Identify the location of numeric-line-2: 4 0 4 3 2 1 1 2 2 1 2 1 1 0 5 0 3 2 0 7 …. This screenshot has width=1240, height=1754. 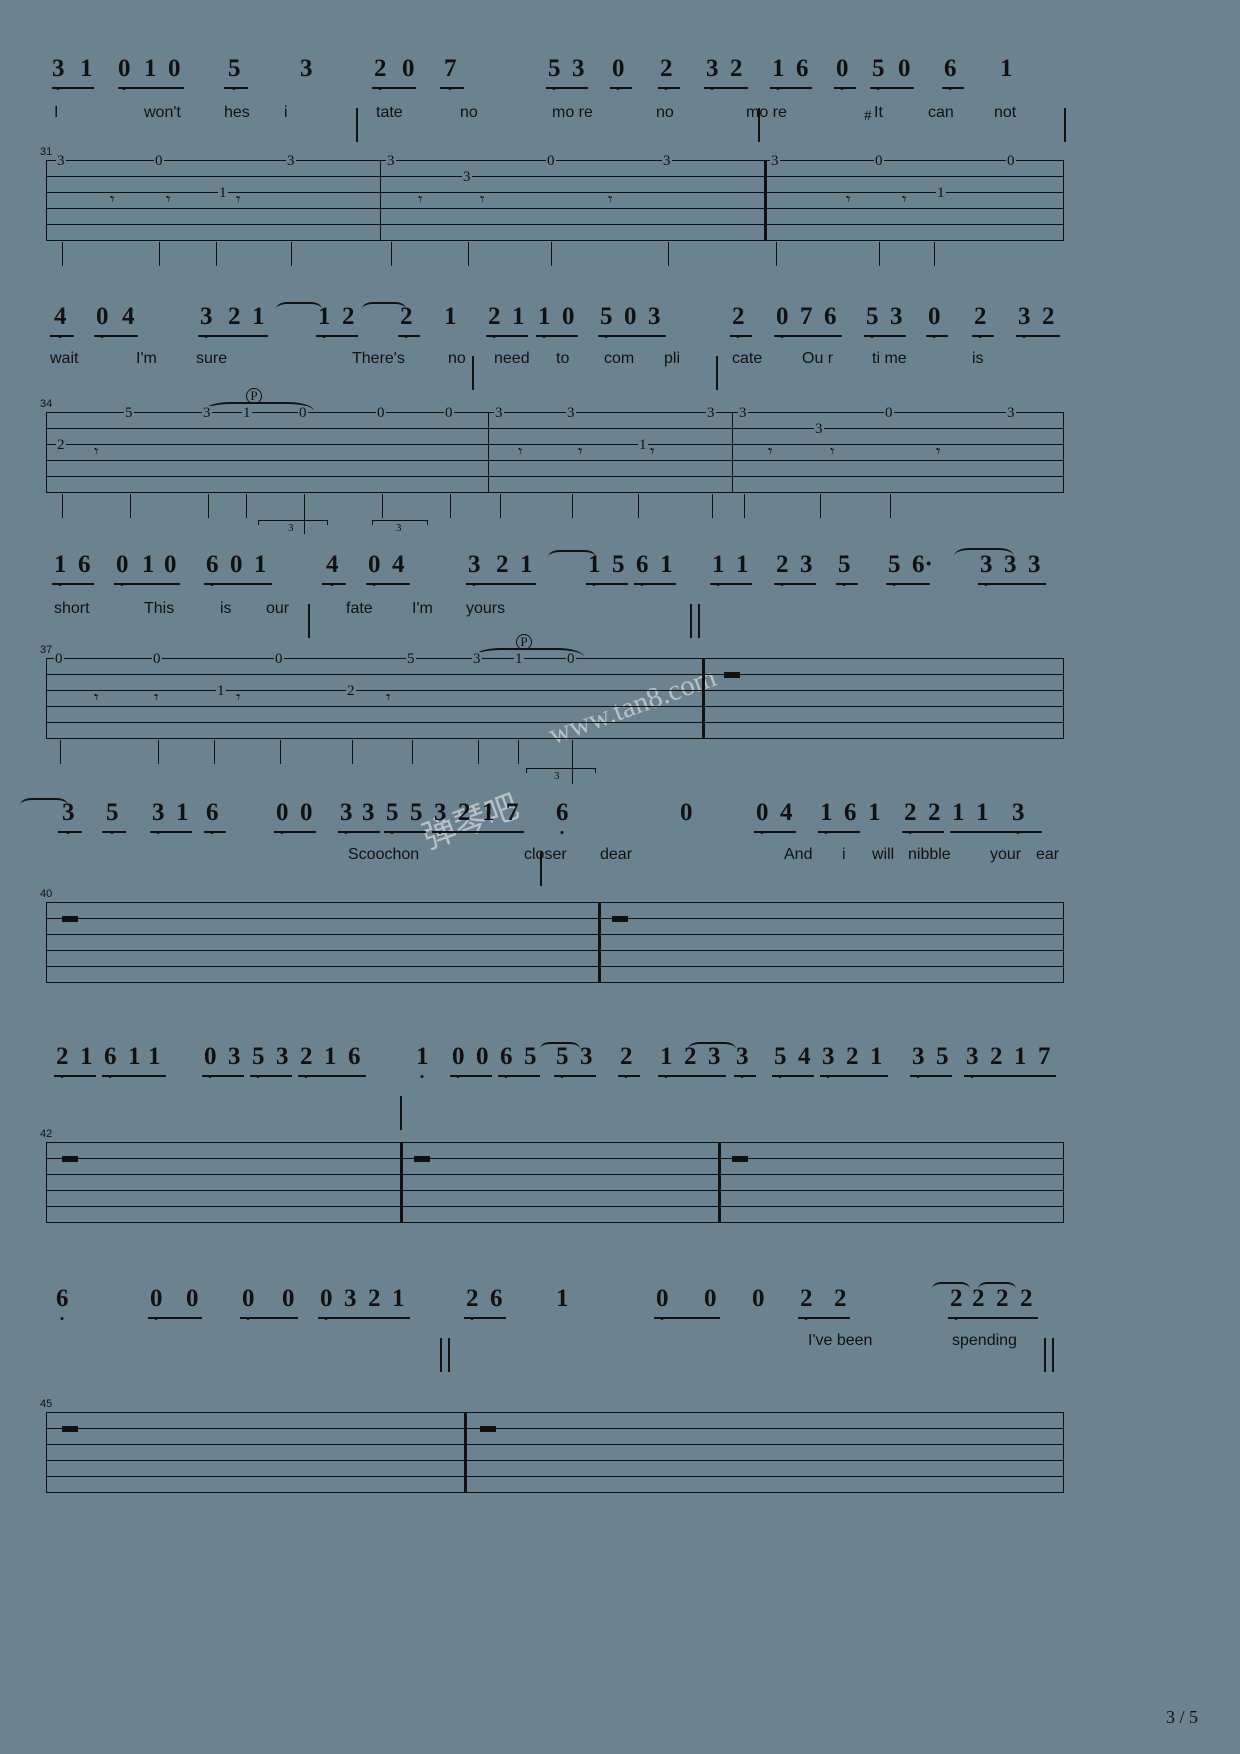
(620, 346).